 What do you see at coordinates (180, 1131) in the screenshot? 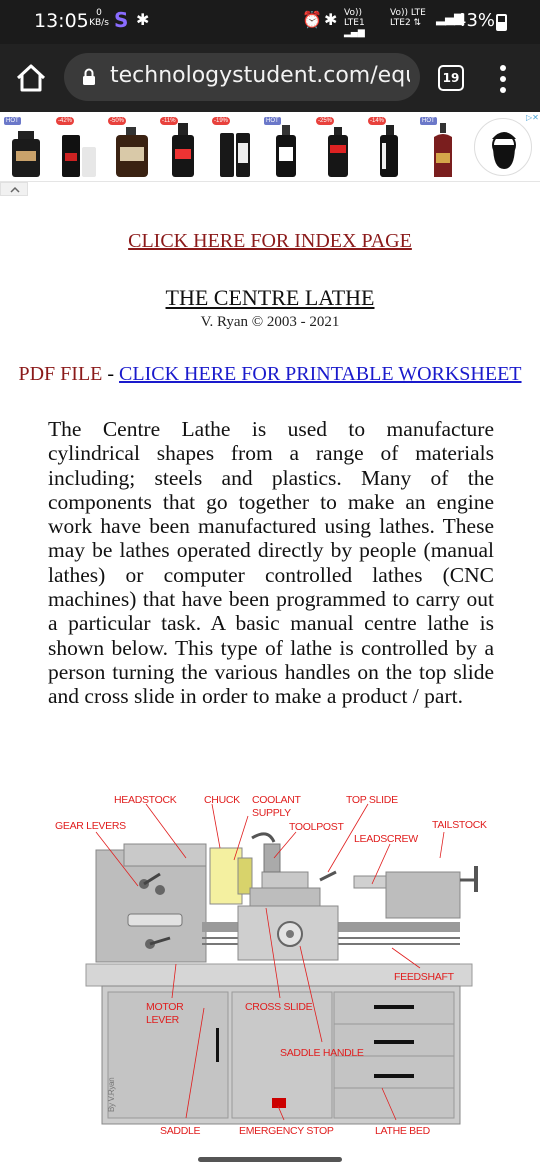
I see `label-saddle: SADDLE` at bounding box center [180, 1131].